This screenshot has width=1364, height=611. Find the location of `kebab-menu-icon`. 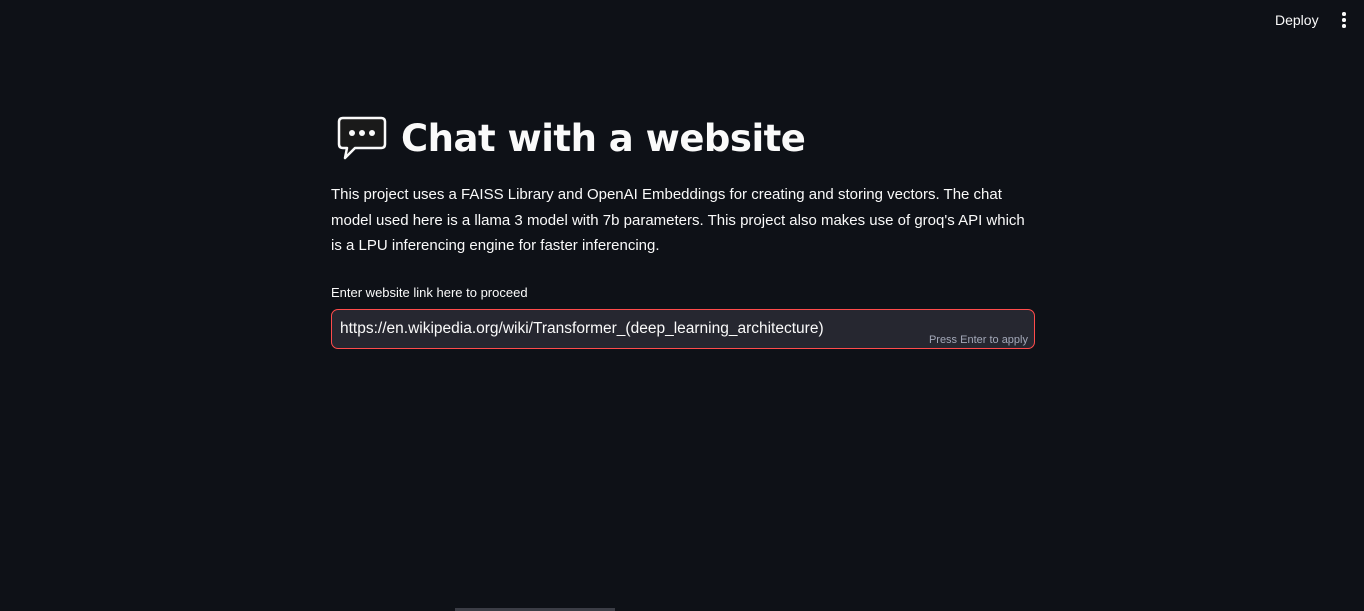

kebab-menu-icon is located at coordinates (1344, 20).